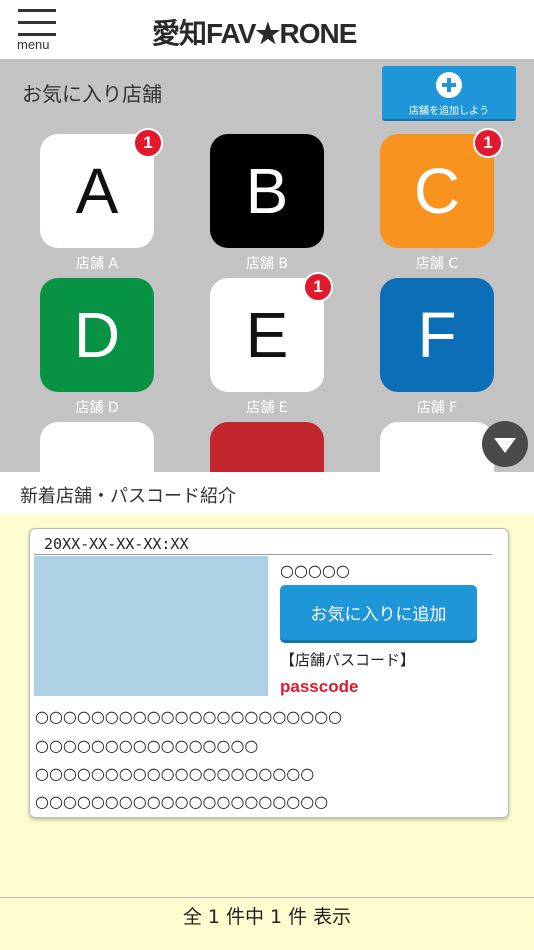 This screenshot has height=950, width=534. Describe the element at coordinates (505, 444) in the screenshot. I see `scroll-down-button` at that location.